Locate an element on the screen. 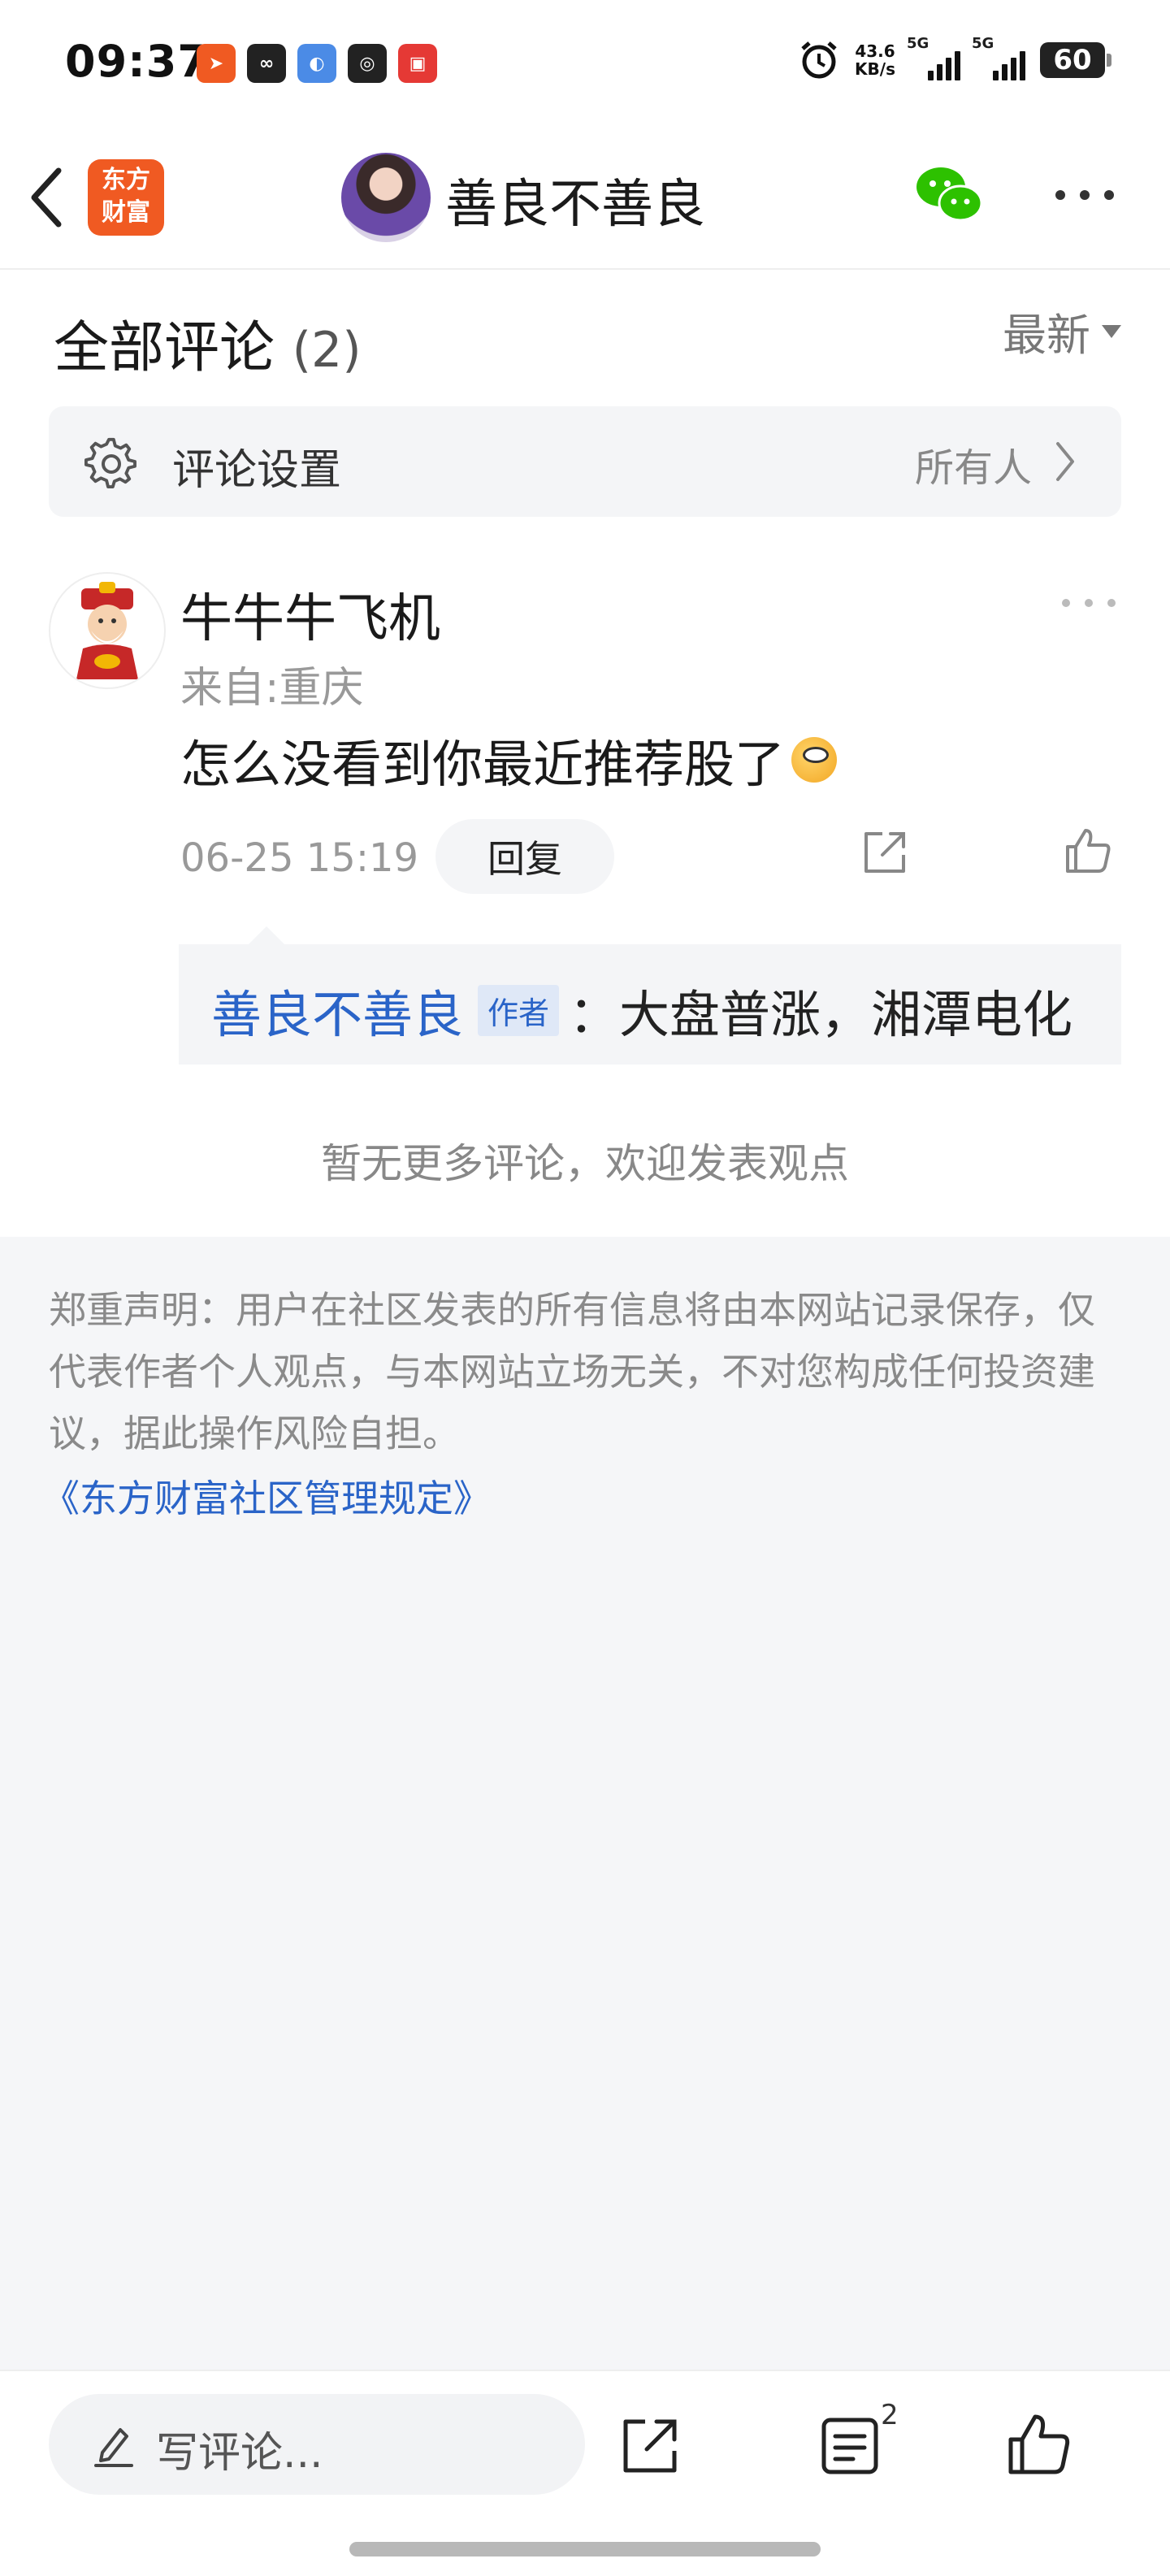  app-icon-3: ◐ is located at coordinates (316, 64).